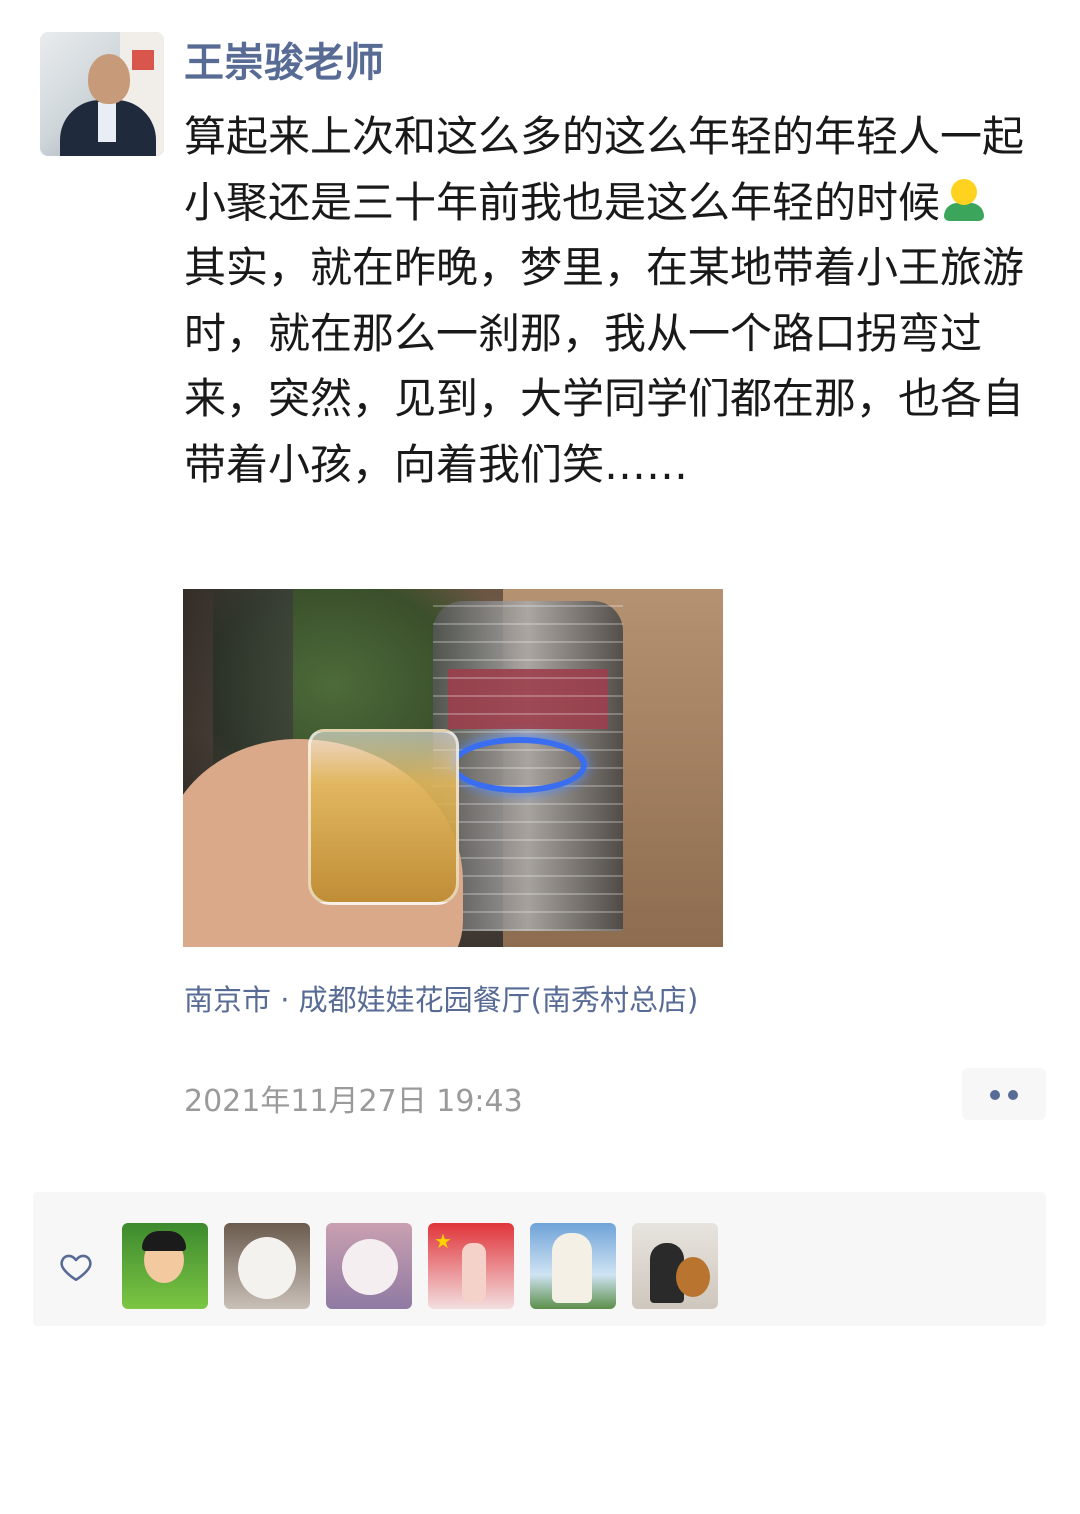  Describe the element at coordinates (964, 200) in the screenshot. I see `person-standing-emoji-icon` at that location.